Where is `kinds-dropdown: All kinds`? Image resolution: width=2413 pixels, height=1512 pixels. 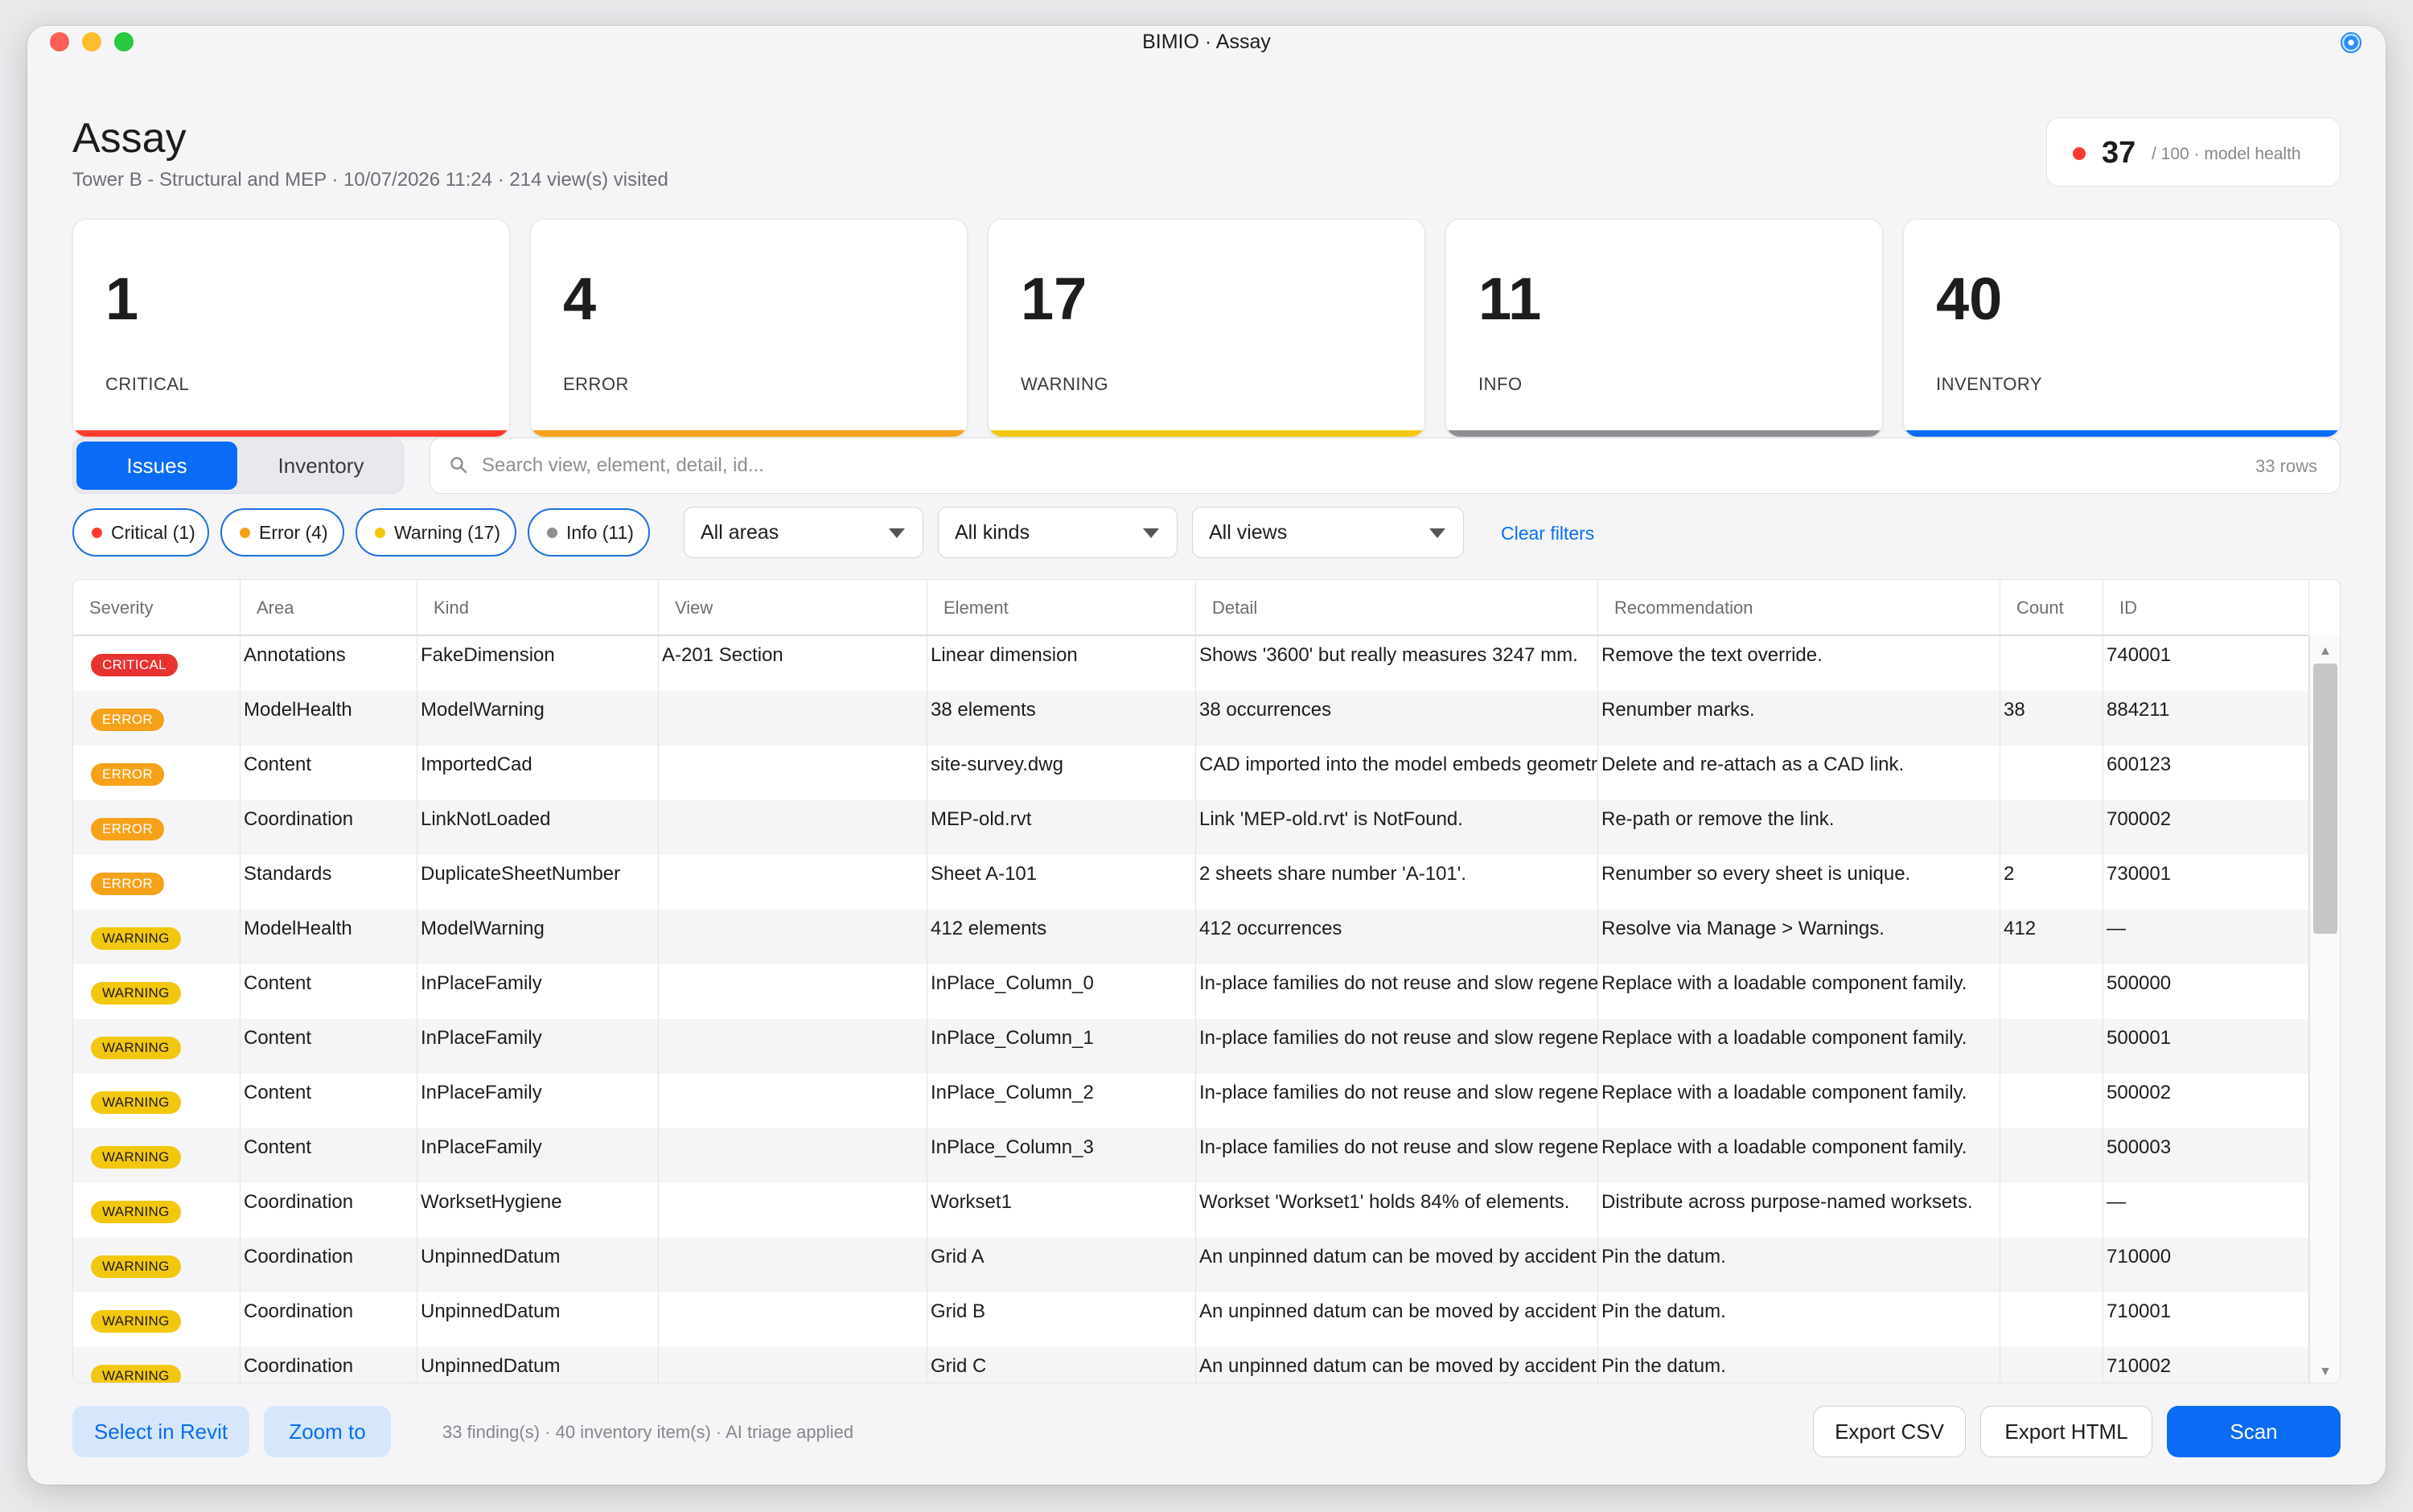 kinds-dropdown: All kinds is located at coordinates (1058, 533).